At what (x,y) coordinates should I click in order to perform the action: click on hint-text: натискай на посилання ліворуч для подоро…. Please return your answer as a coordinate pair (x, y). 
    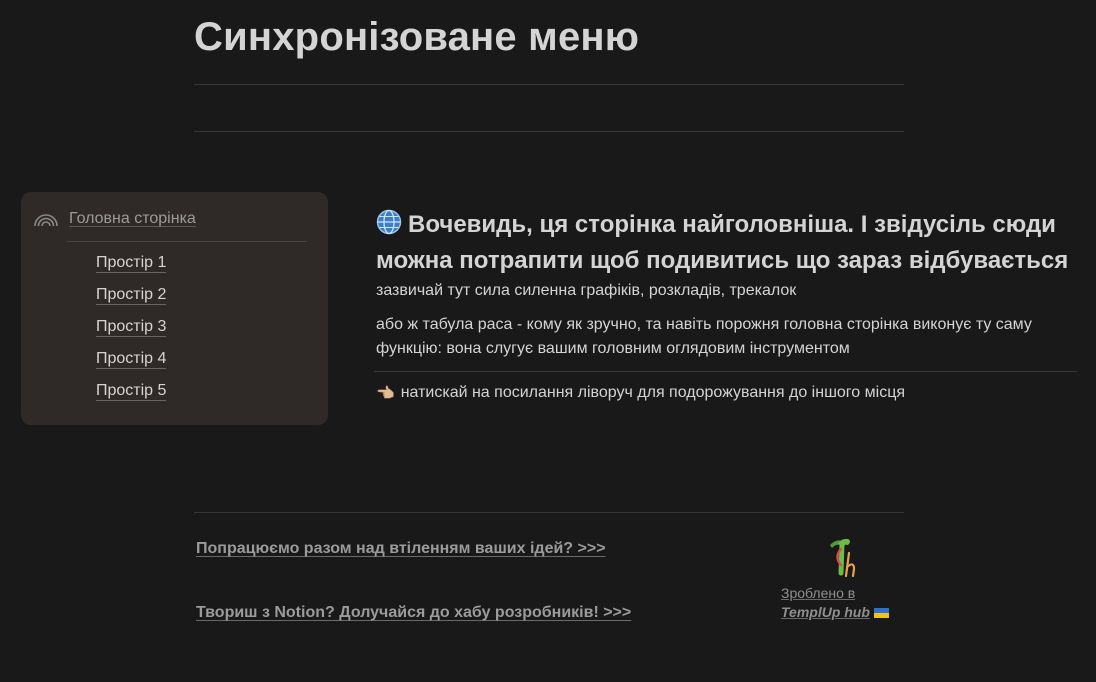
    Looking at the image, I should click on (653, 392).